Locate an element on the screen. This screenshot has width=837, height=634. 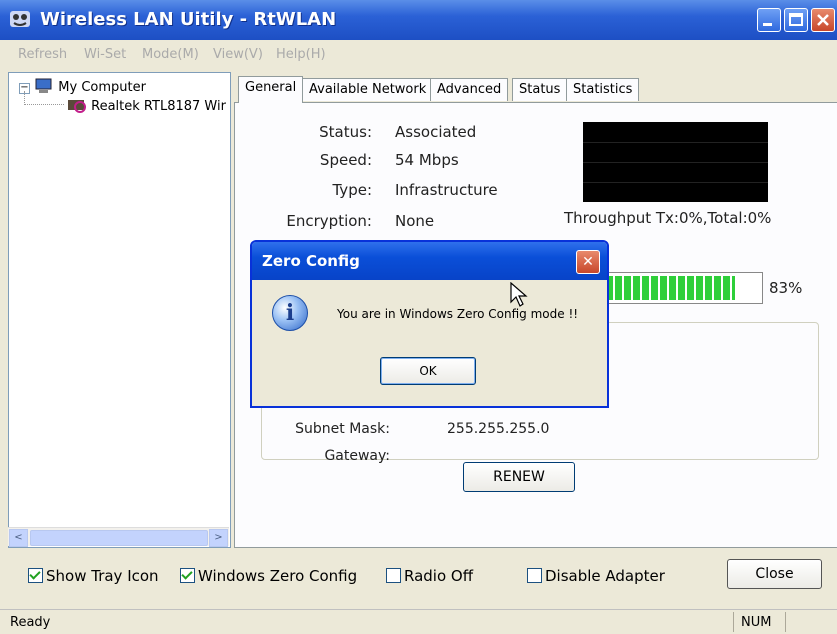
type-value: Infrastructure is located at coordinates (446, 190).